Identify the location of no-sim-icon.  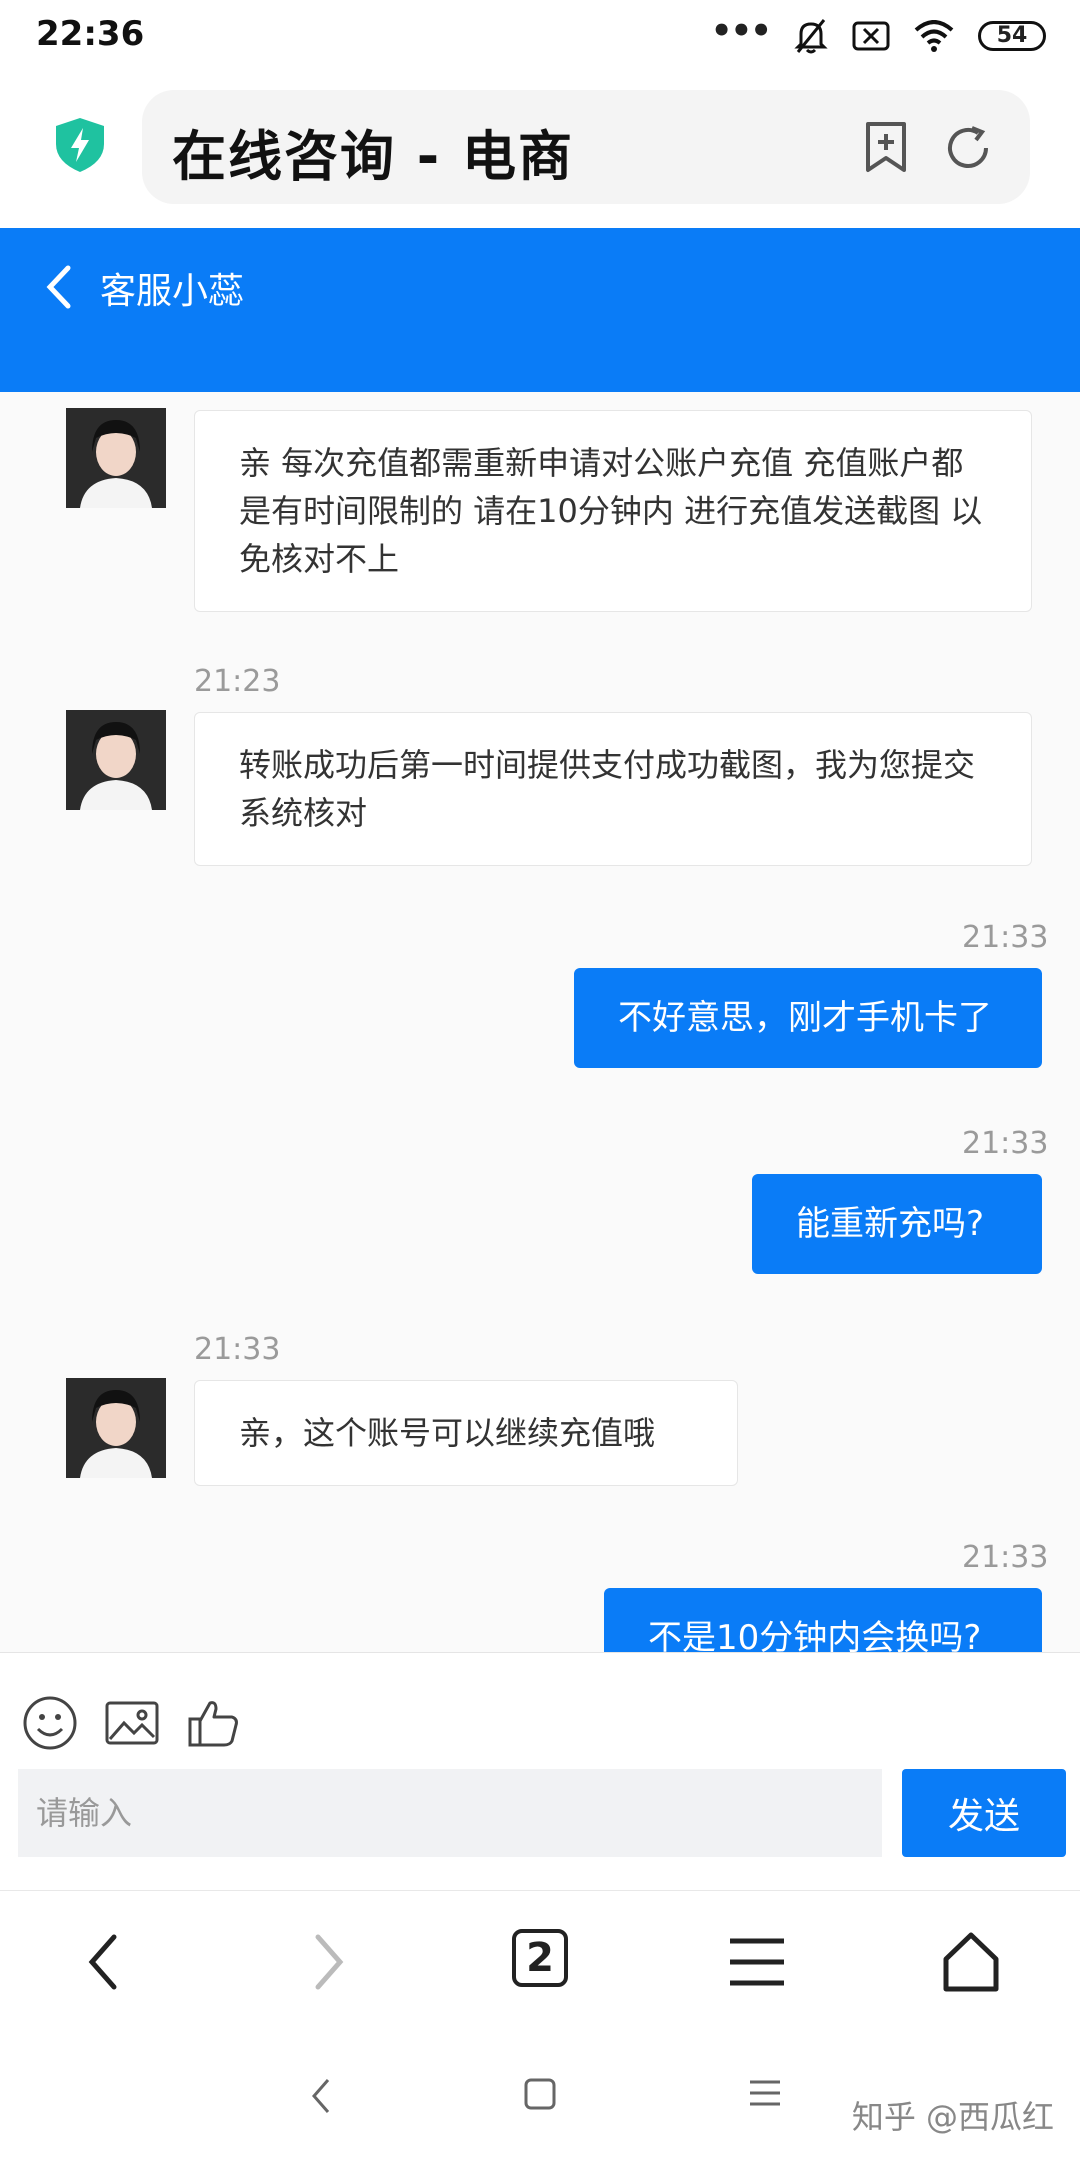
(871, 36).